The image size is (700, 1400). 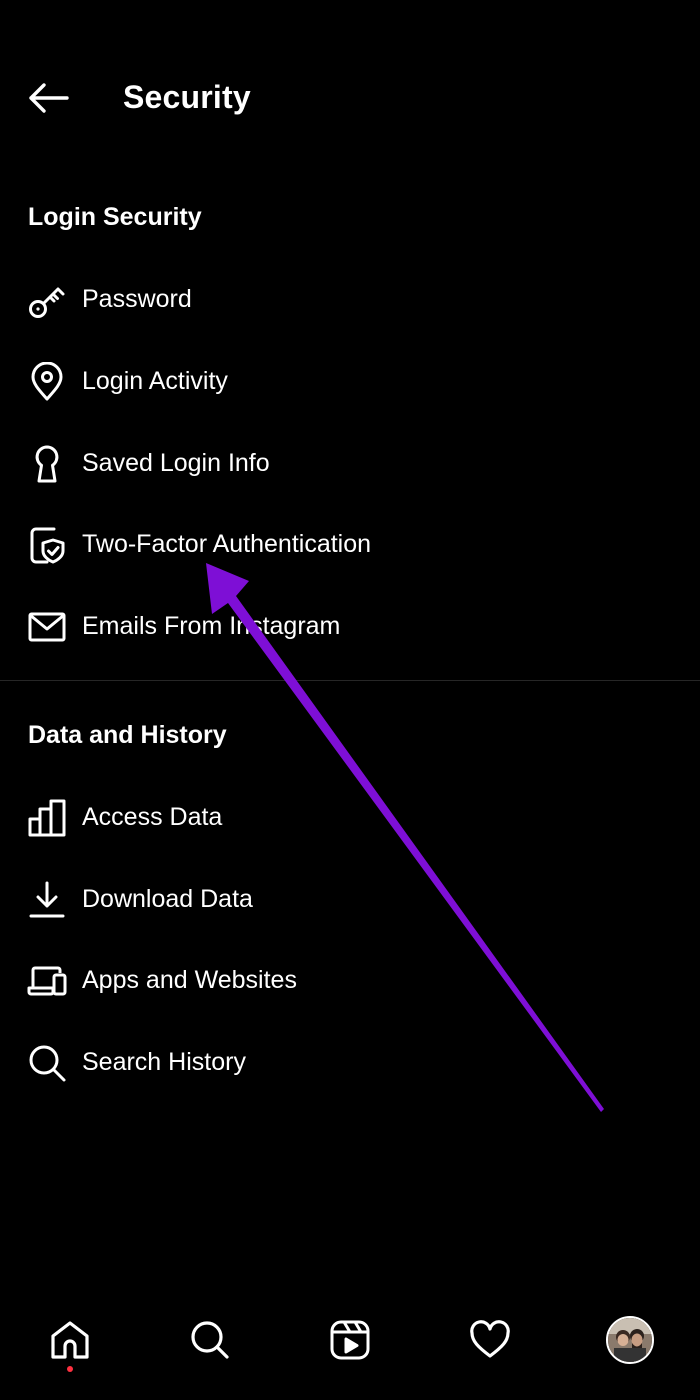 What do you see at coordinates (47, 818) in the screenshot?
I see `bar-chart-icon` at bounding box center [47, 818].